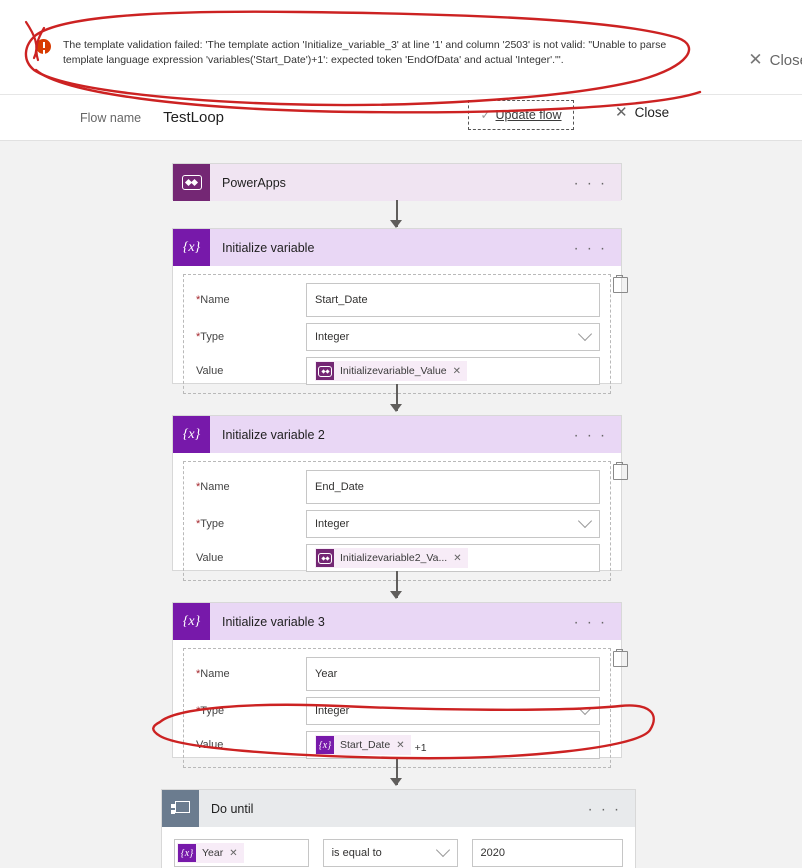 The width and height of the screenshot is (802, 868). I want to click on card-title: Initialize variable 2, so click(273, 434).